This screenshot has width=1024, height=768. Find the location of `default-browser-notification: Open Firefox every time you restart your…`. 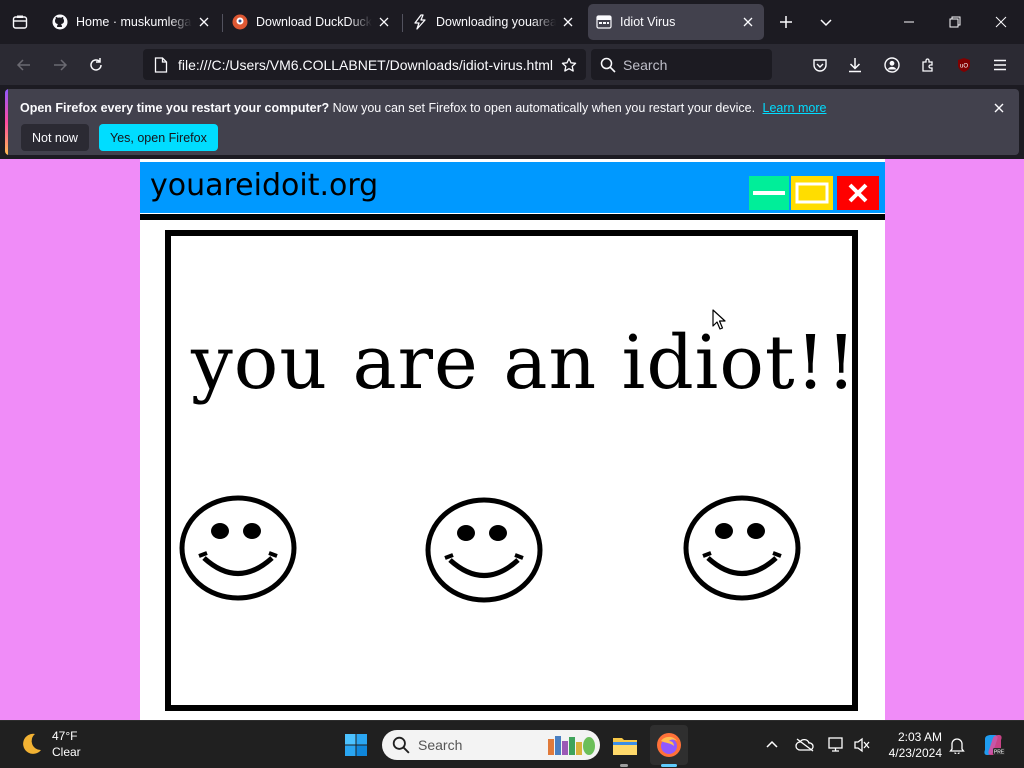

default-browser-notification: Open Firefox every time you restart your… is located at coordinates (512, 122).